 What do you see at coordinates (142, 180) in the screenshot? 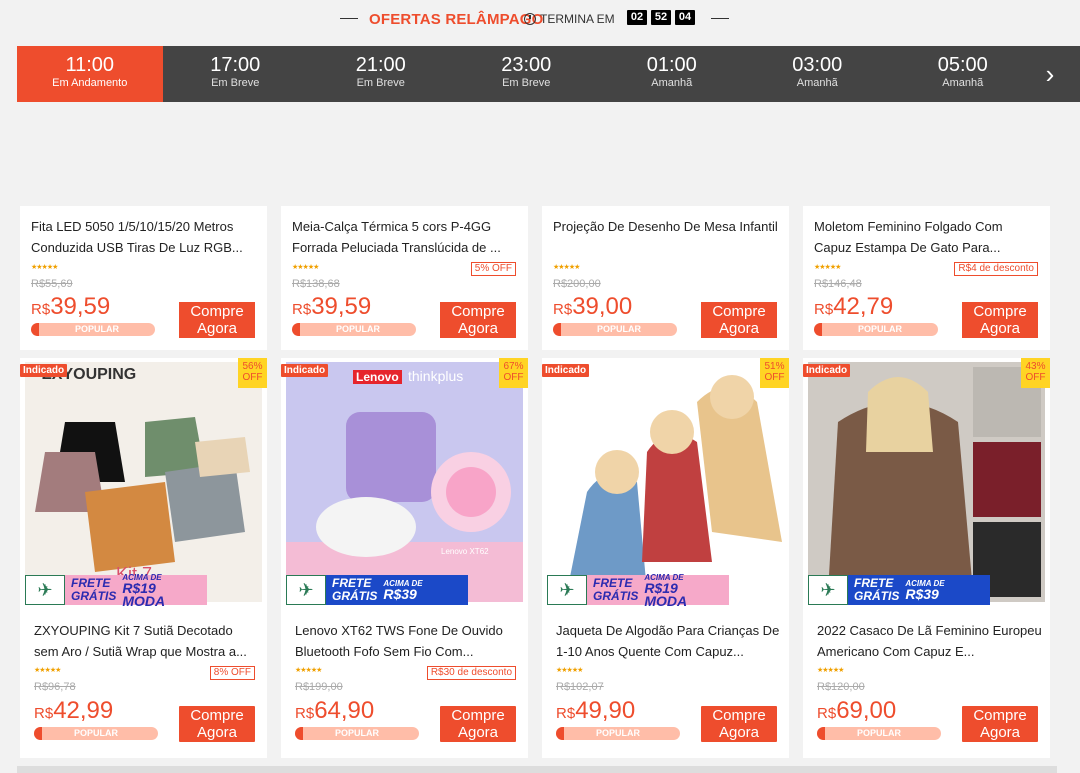
I see `acima-text: ACIMA DE` at bounding box center [142, 180].